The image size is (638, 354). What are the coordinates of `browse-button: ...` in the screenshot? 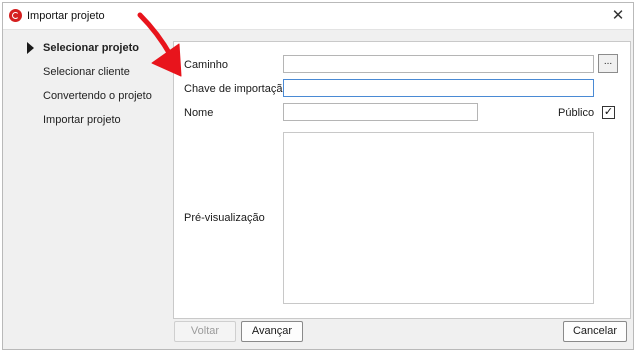 It's located at (608, 63).